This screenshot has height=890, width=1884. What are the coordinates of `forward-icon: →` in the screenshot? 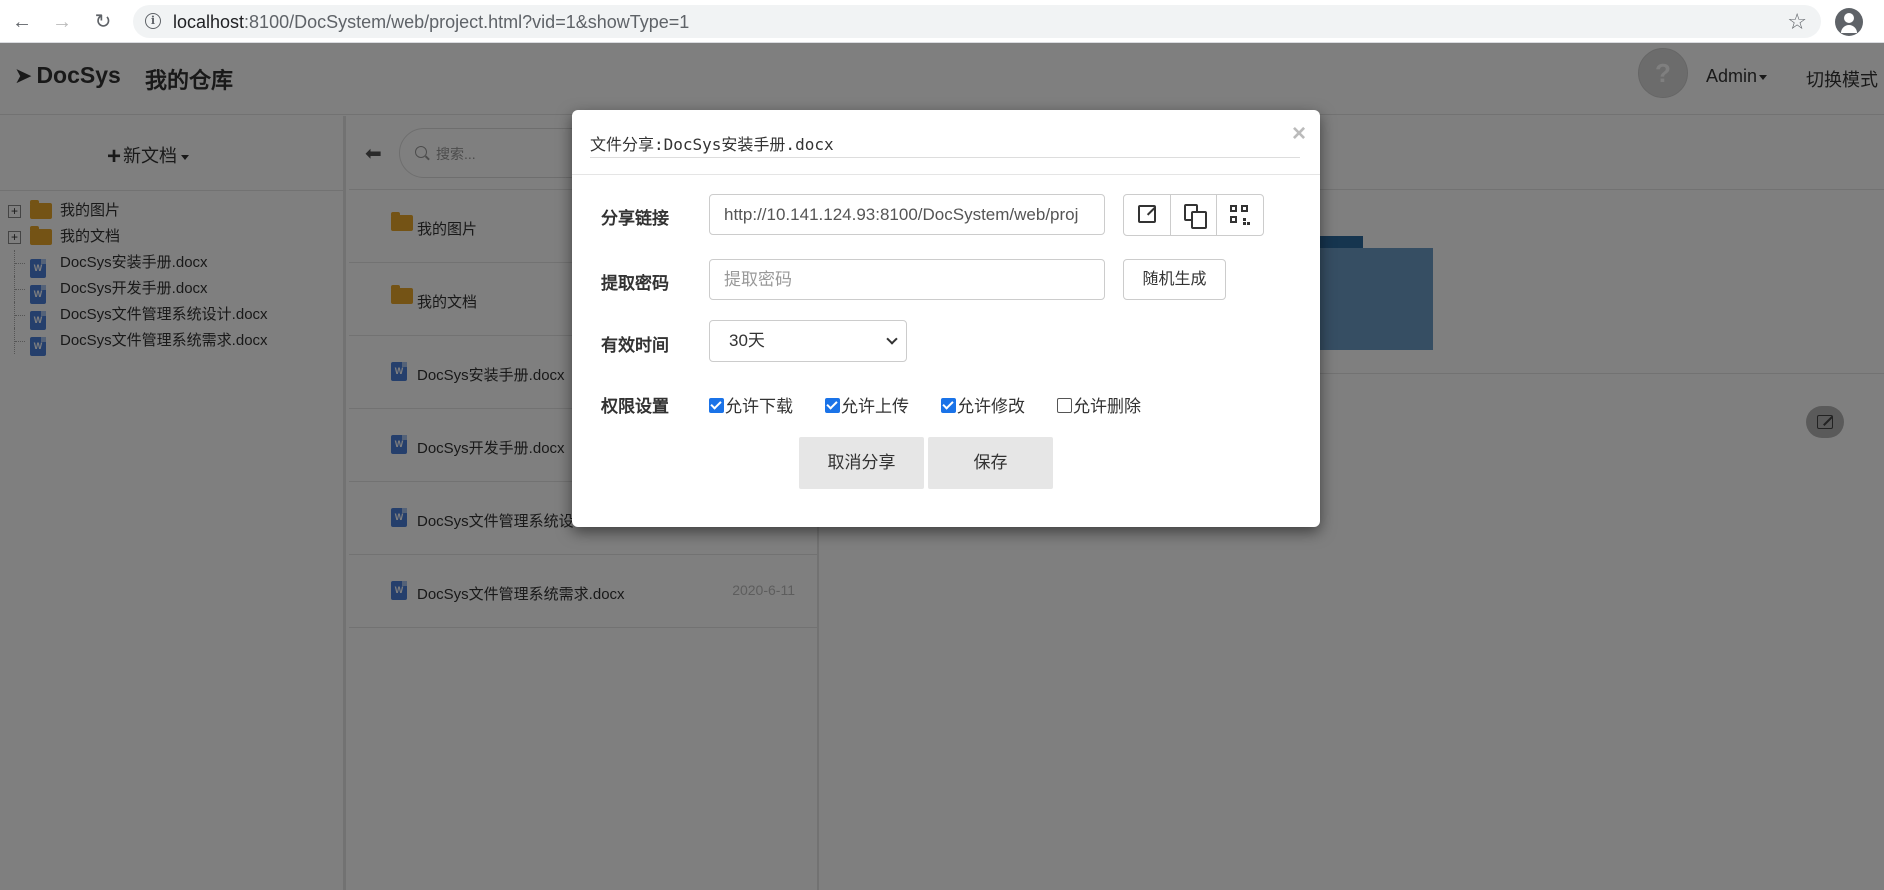 It's located at (62, 22).